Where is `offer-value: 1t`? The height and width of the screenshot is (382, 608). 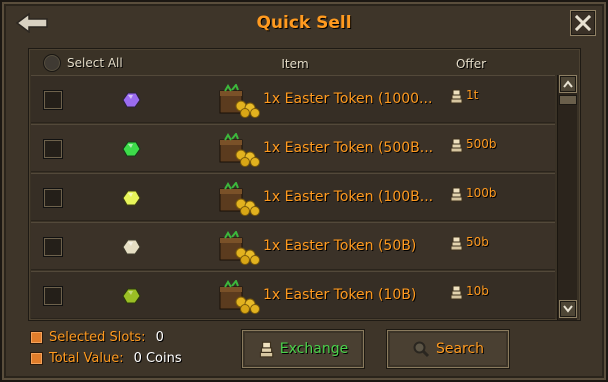 offer-value: 1t is located at coordinates (463, 96).